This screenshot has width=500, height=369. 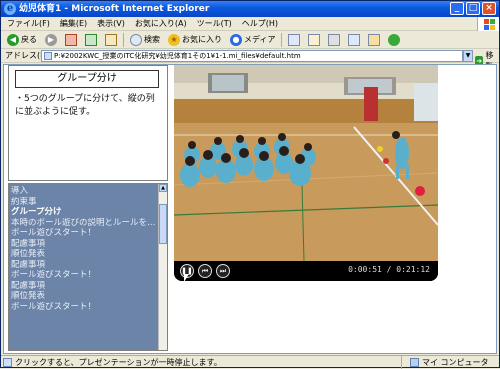 I want to click on refresh-icon, so click(x=91, y=39).